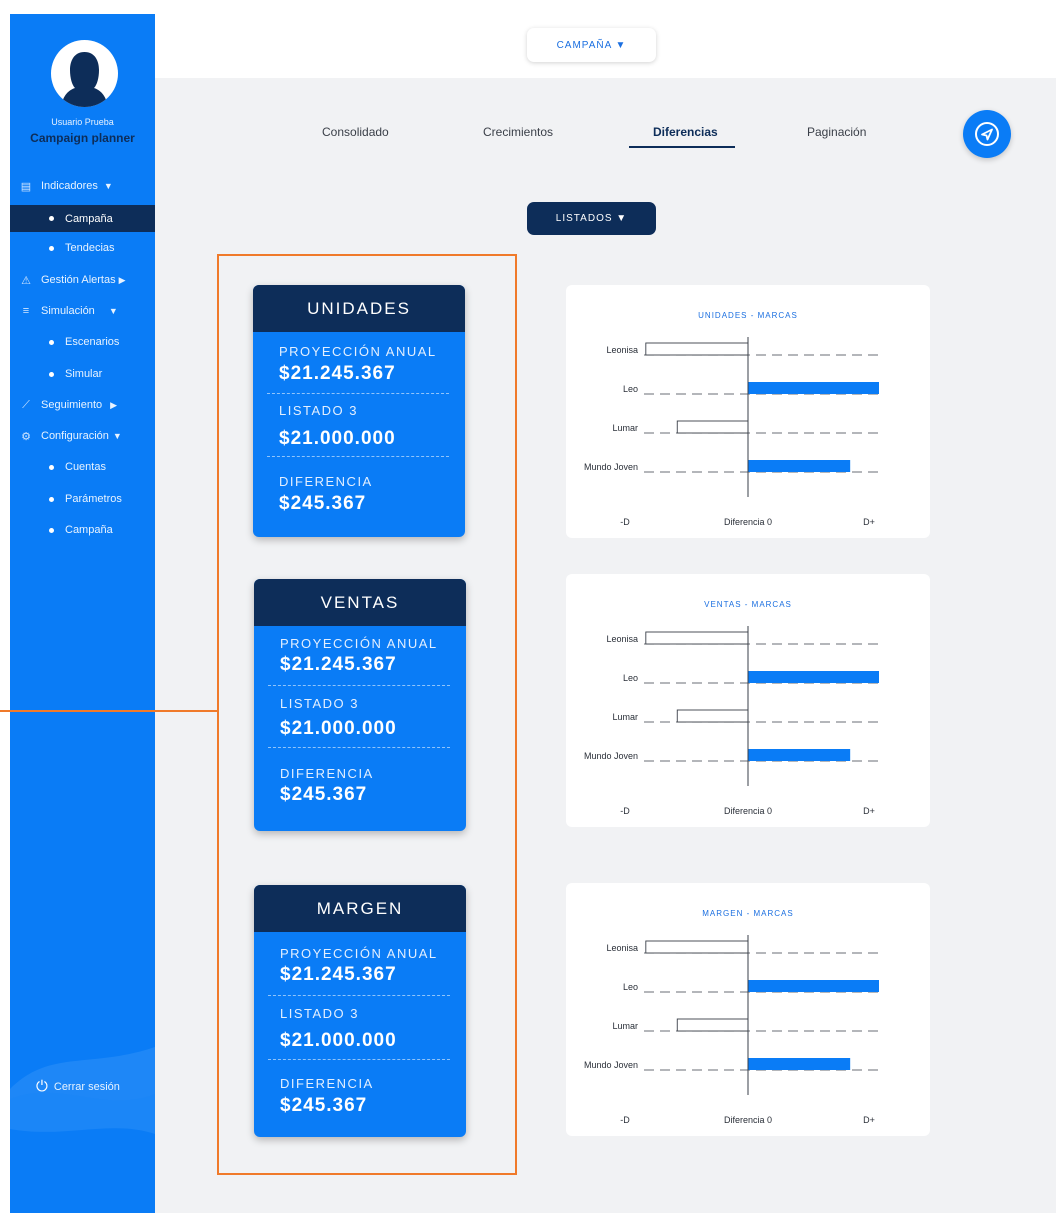 The width and height of the screenshot is (1056, 1213). What do you see at coordinates (355, 132) in the screenshot?
I see `tab-consolidado: Consolidado` at bounding box center [355, 132].